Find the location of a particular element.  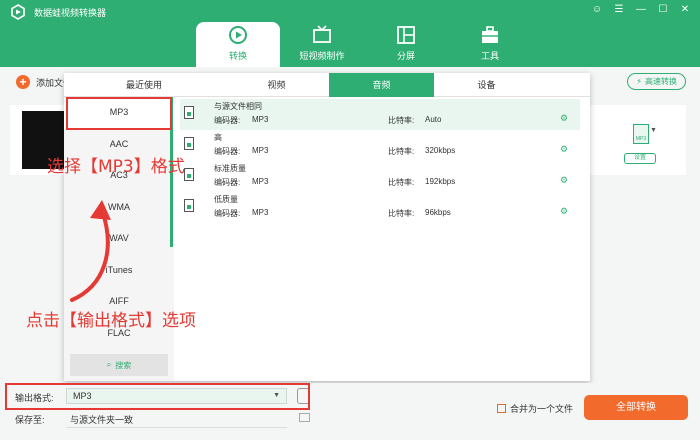

preset-row: 低质量 编码器: MP3 比特率: 96kbps ⚙ is located at coordinates (380, 207).